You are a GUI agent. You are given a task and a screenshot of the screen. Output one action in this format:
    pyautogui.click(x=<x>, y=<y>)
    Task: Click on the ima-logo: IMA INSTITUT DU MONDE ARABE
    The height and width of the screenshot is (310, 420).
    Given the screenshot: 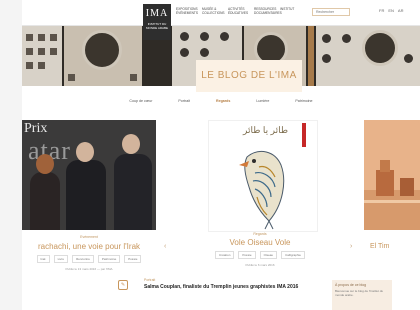 What is the action you would take?
    pyautogui.click(x=157, y=22)
    